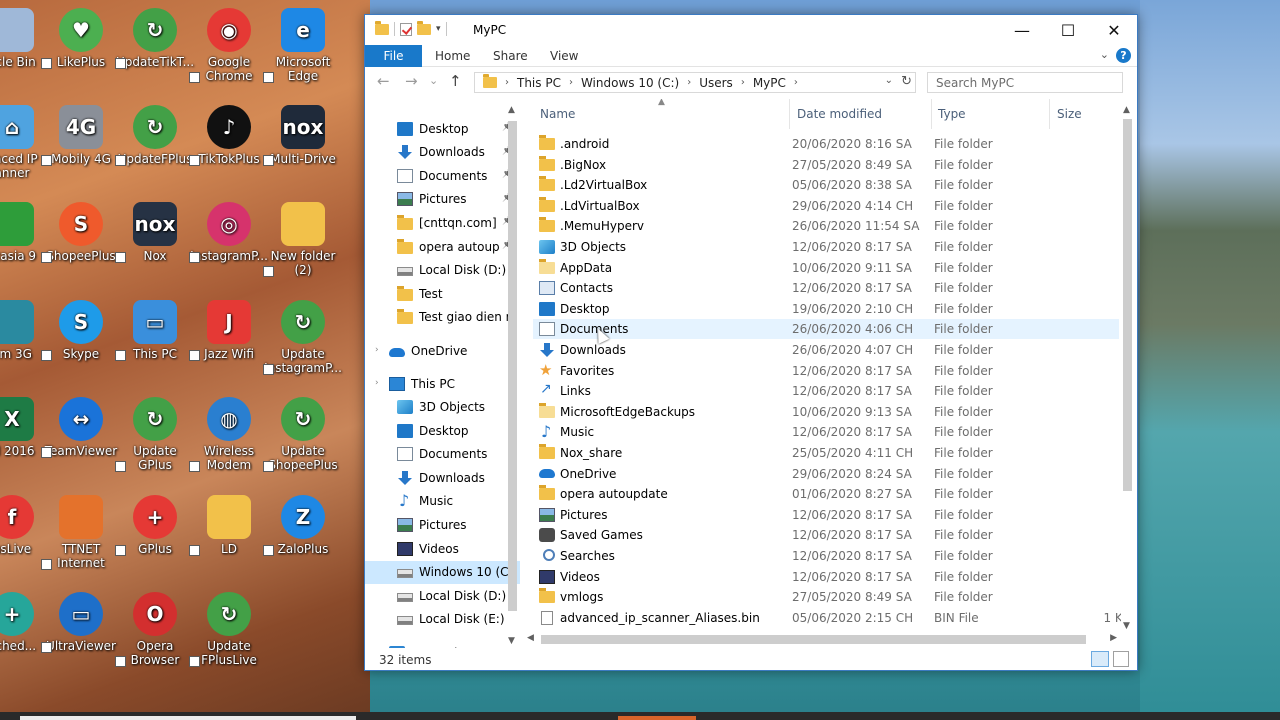 This screenshot has width=1280, height=720. Describe the element at coordinates (411, 81) in the screenshot. I see `forward-button: →` at that location.